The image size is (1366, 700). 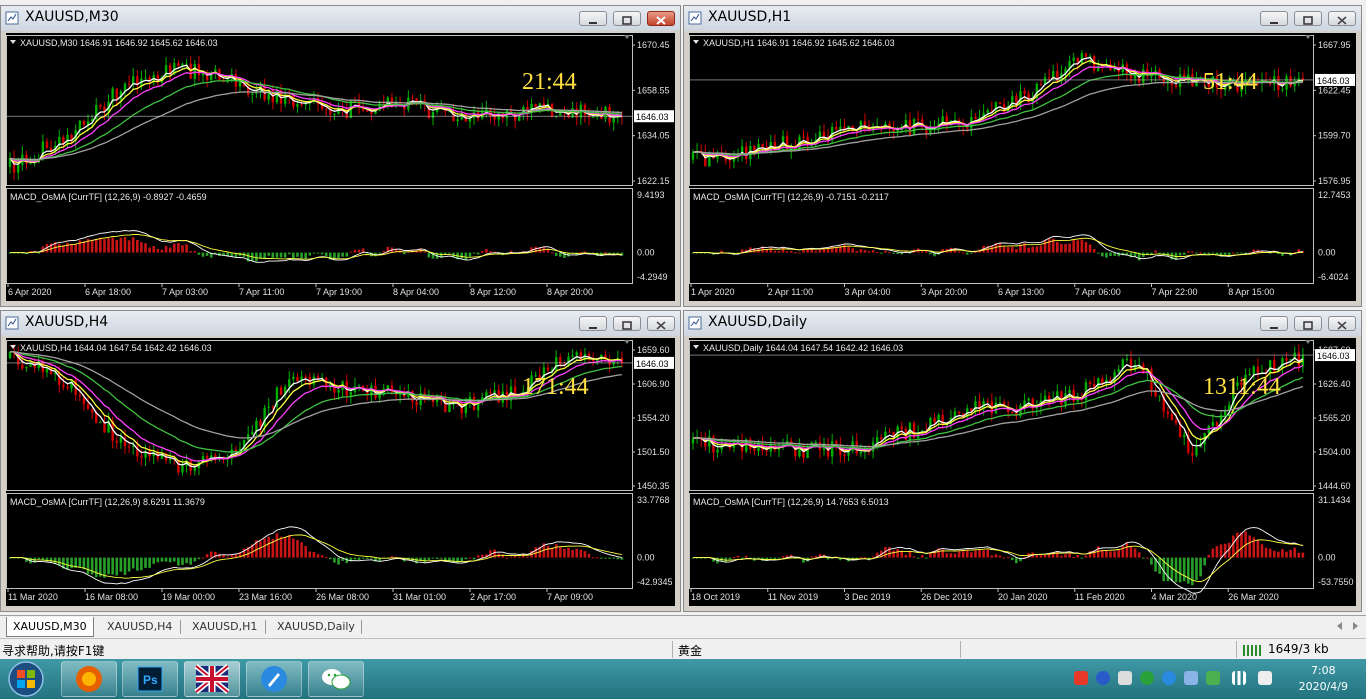 I want to click on time-axis-label: 8 Apr 04:00, so click(x=416, y=292).